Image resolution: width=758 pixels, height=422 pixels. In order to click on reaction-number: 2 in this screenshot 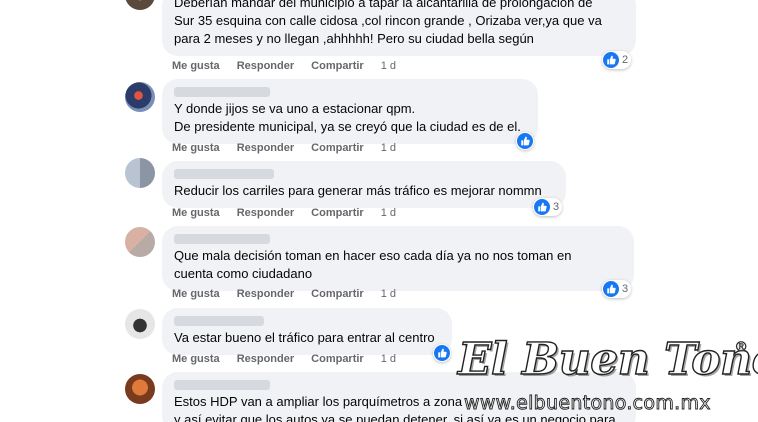, I will do `click(625, 60)`.